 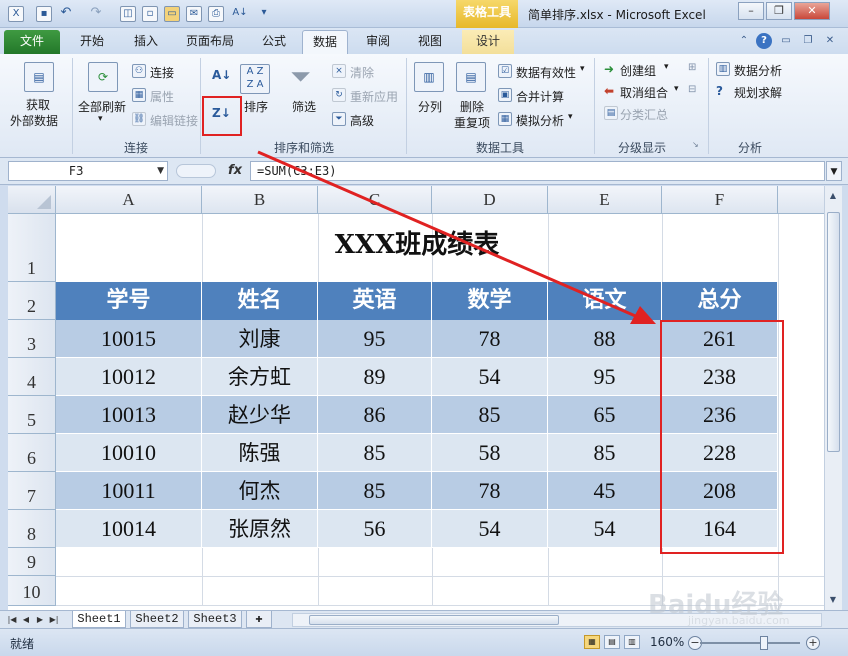 I want to click on column-header-d: D, so click(x=490, y=200).